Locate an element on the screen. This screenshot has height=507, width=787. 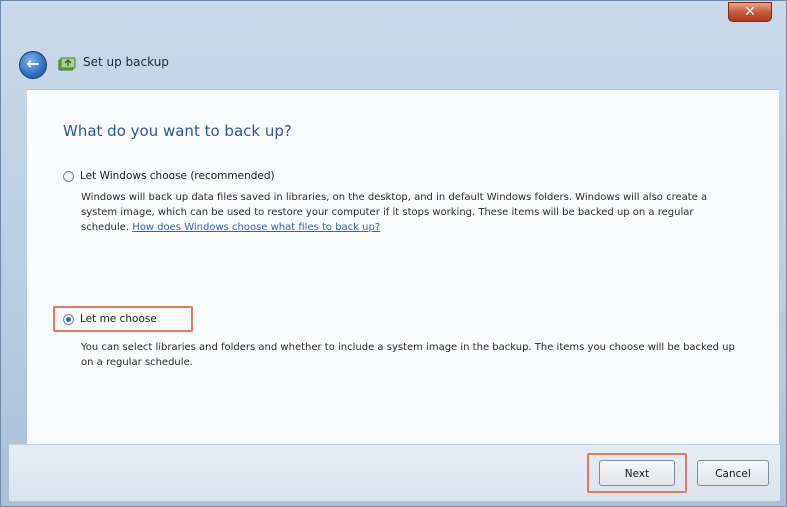
back-arrow-icon: ← is located at coordinates (33, 63).